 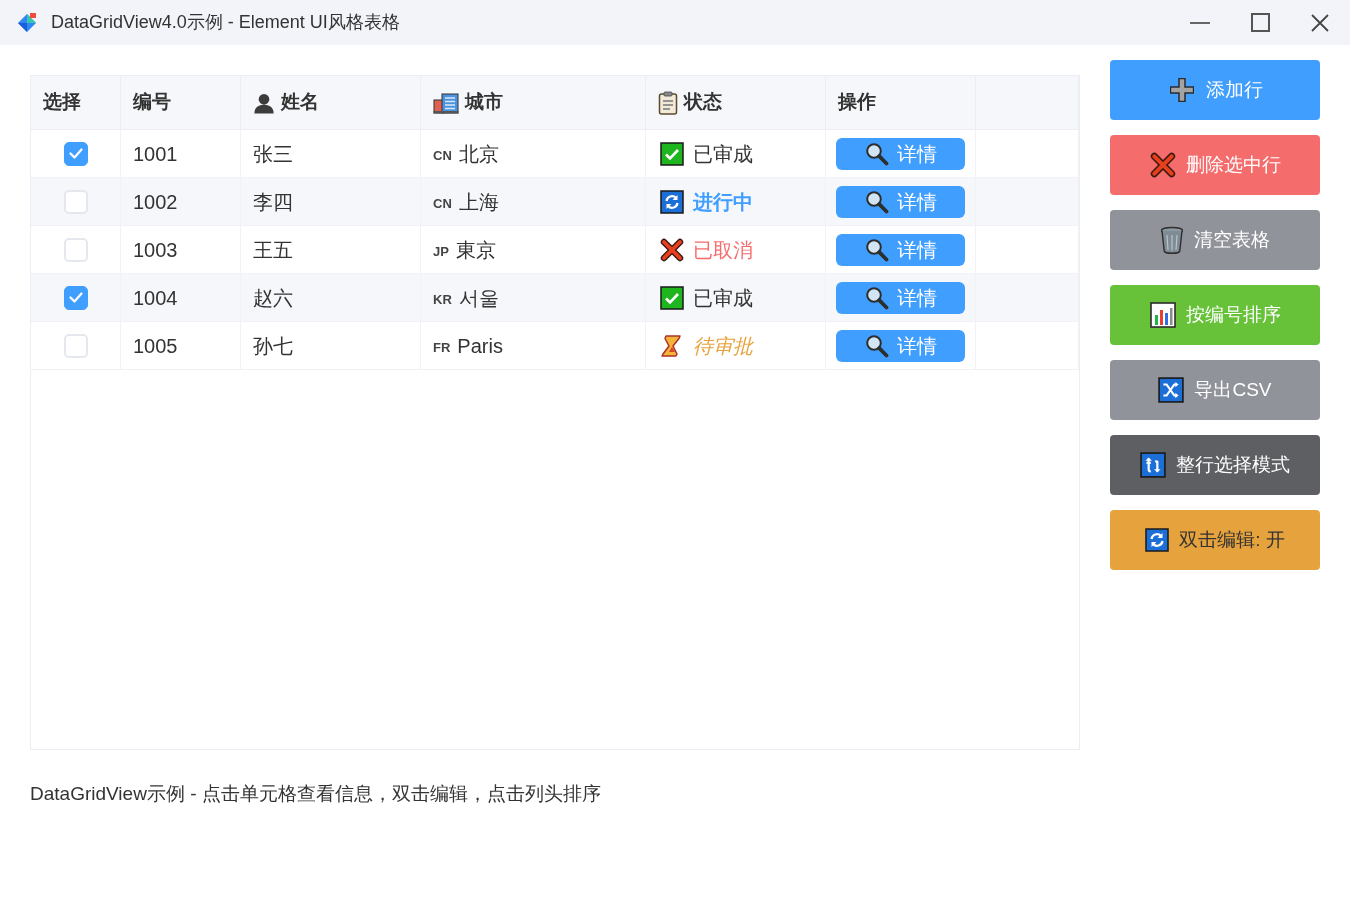 I want to click on bar-chart-icon, so click(x=1162, y=315).